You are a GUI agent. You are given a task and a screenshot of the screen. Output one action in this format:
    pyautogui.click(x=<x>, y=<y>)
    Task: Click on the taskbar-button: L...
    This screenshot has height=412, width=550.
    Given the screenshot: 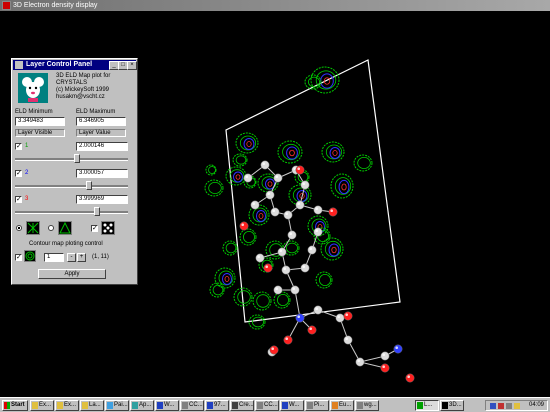 What is the action you would take?
    pyautogui.click(x=427, y=405)
    